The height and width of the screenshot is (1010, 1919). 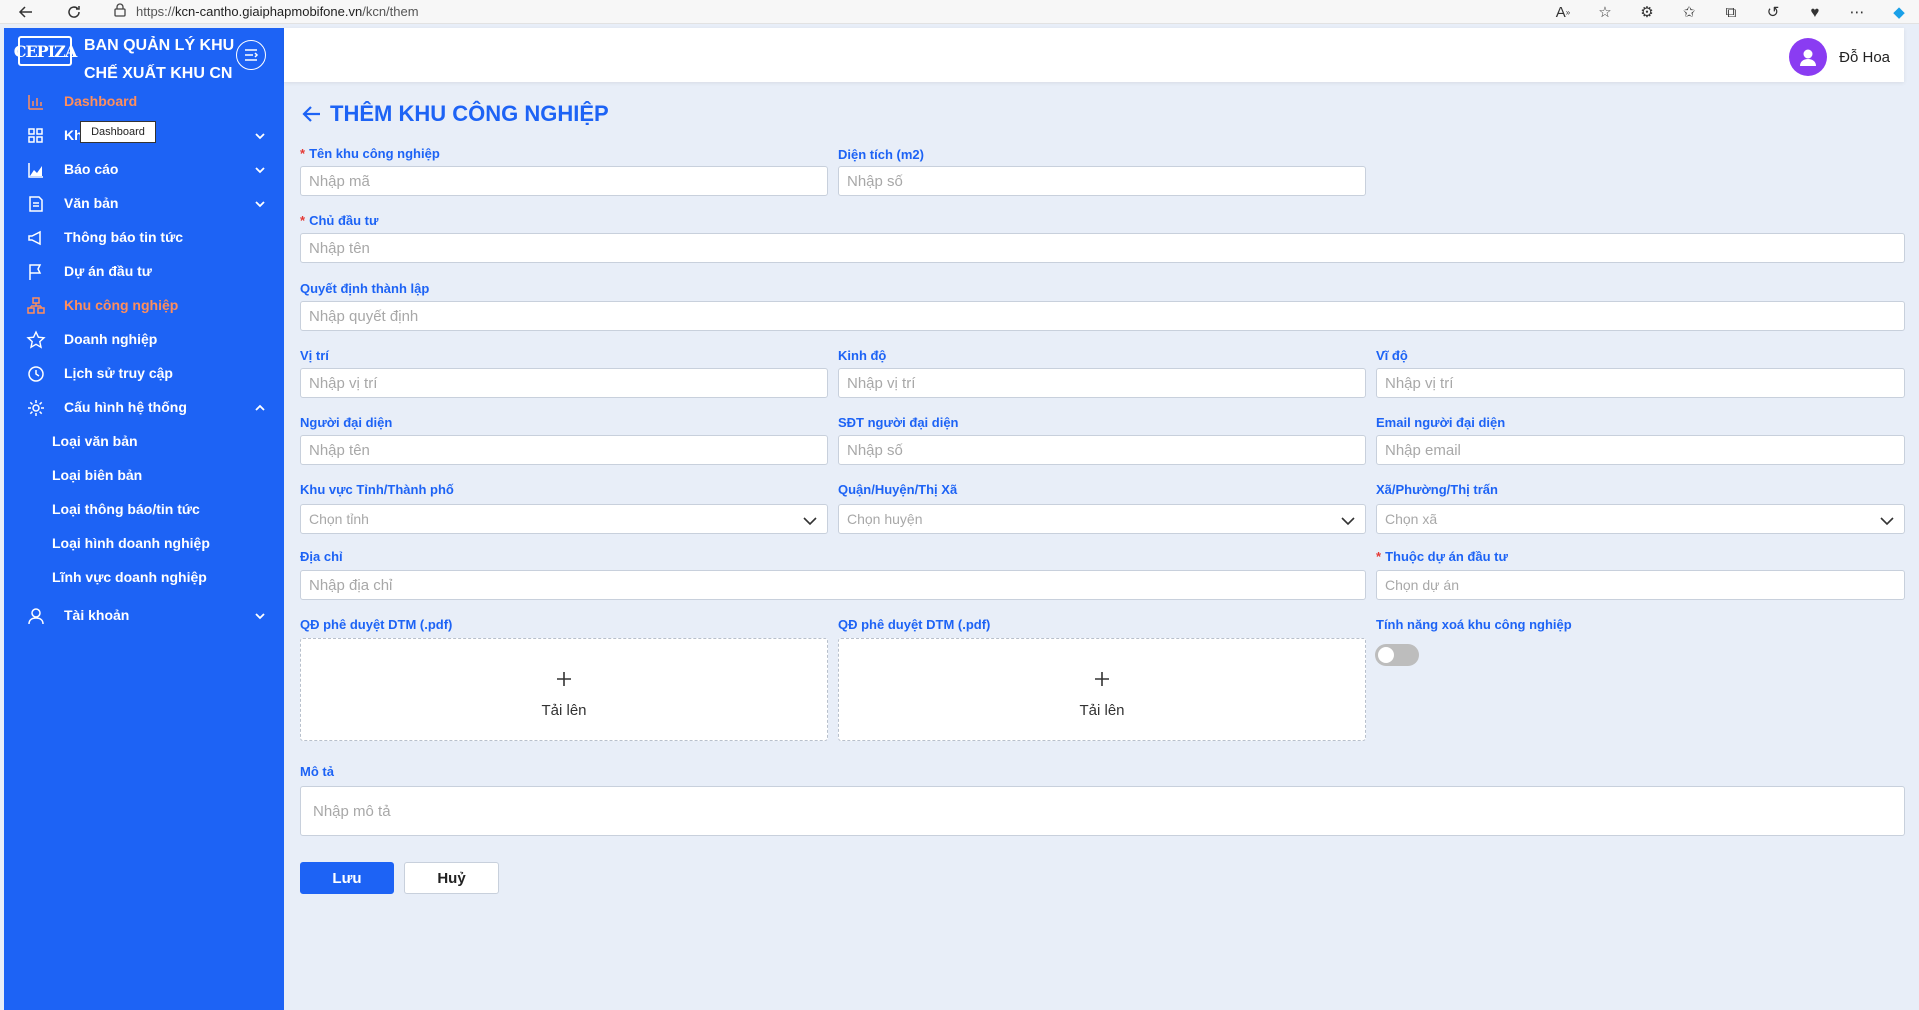 What do you see at coordinates (914, 624) in the screenshot?
I see `qd-dtm-2-label: QĐ phê duyệt DTM (.pdf)` at bounding box center [914, 624].